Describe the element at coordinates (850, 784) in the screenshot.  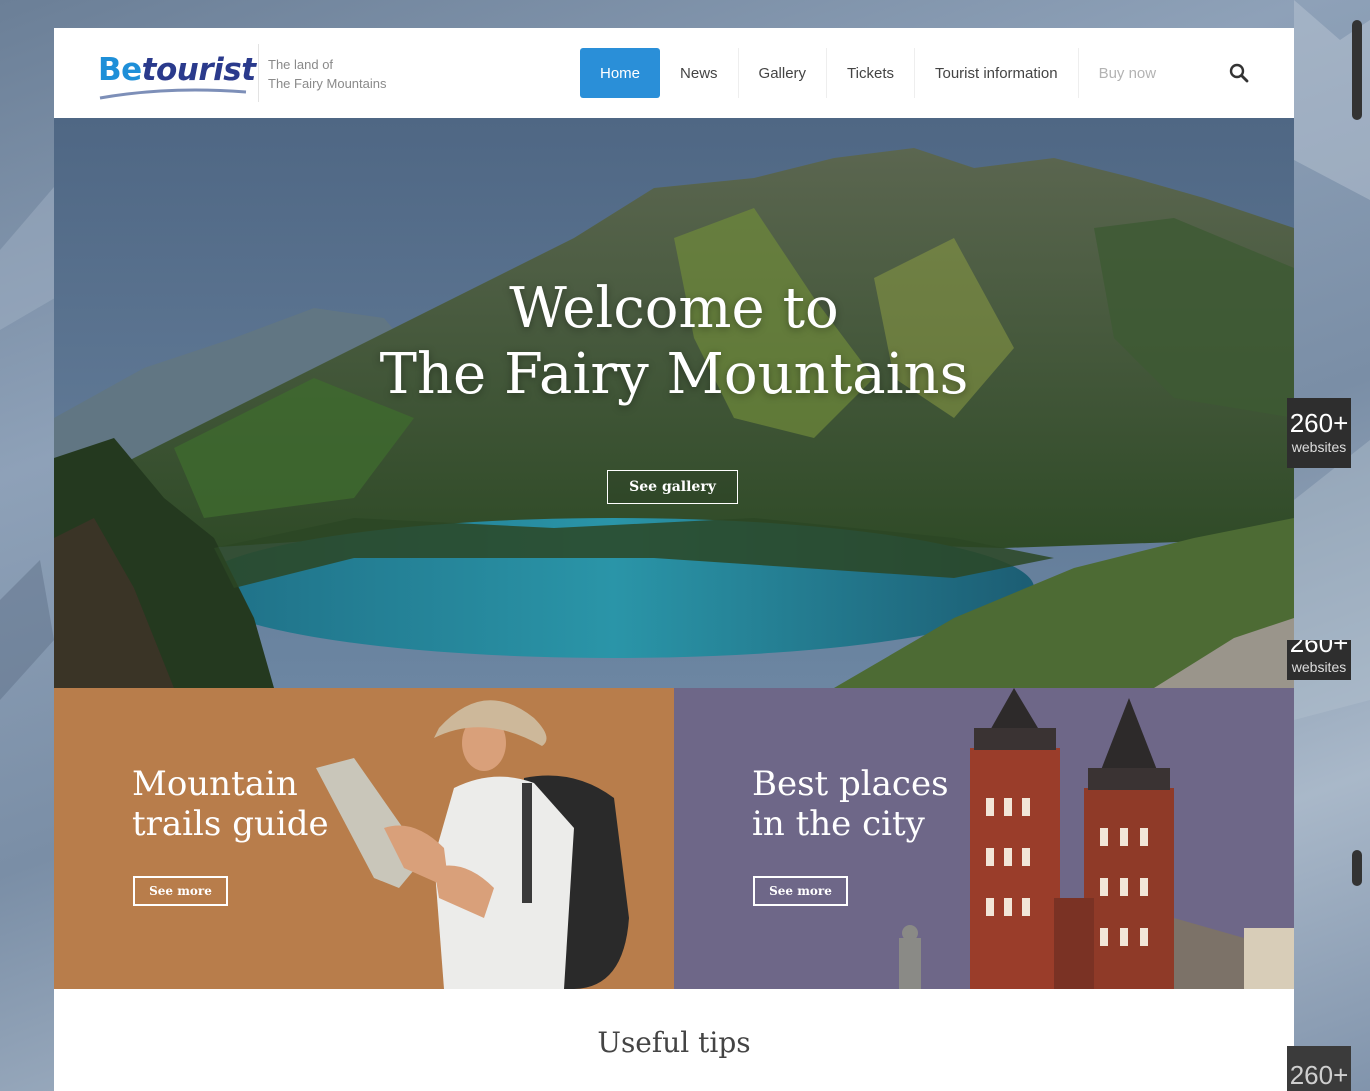
I see `promo-title-line1: Best places` at that location.